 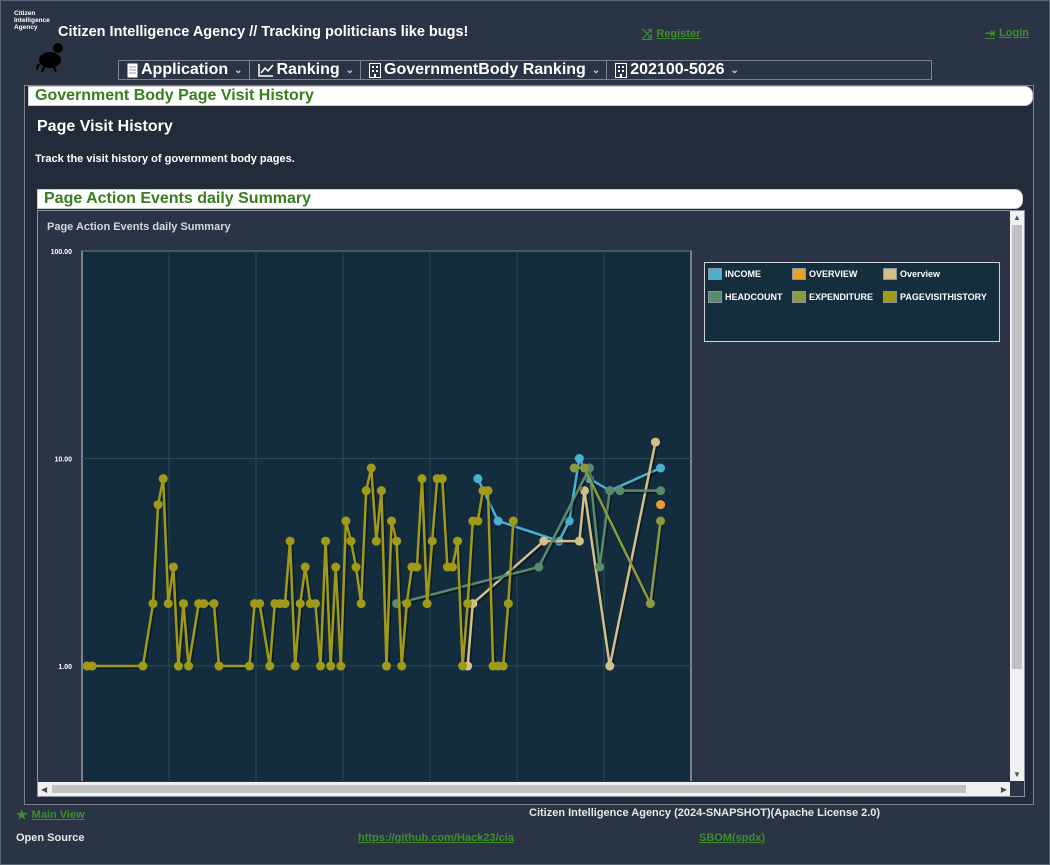 I want to click on logo-line: Intelligence, so click(x=32, y=20).